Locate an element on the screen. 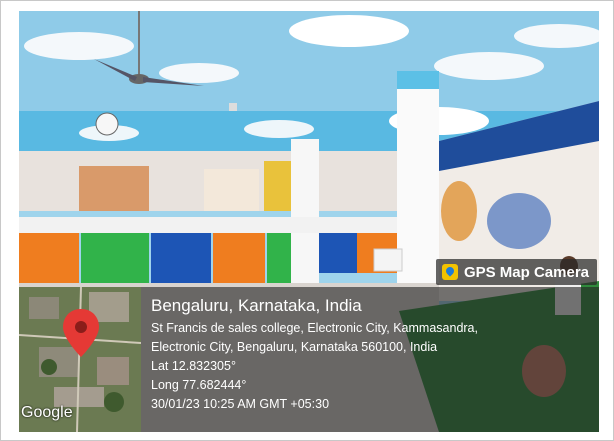 The image size is (614, 441). map-thumbnail: Google is located at coordinates (80, 359).